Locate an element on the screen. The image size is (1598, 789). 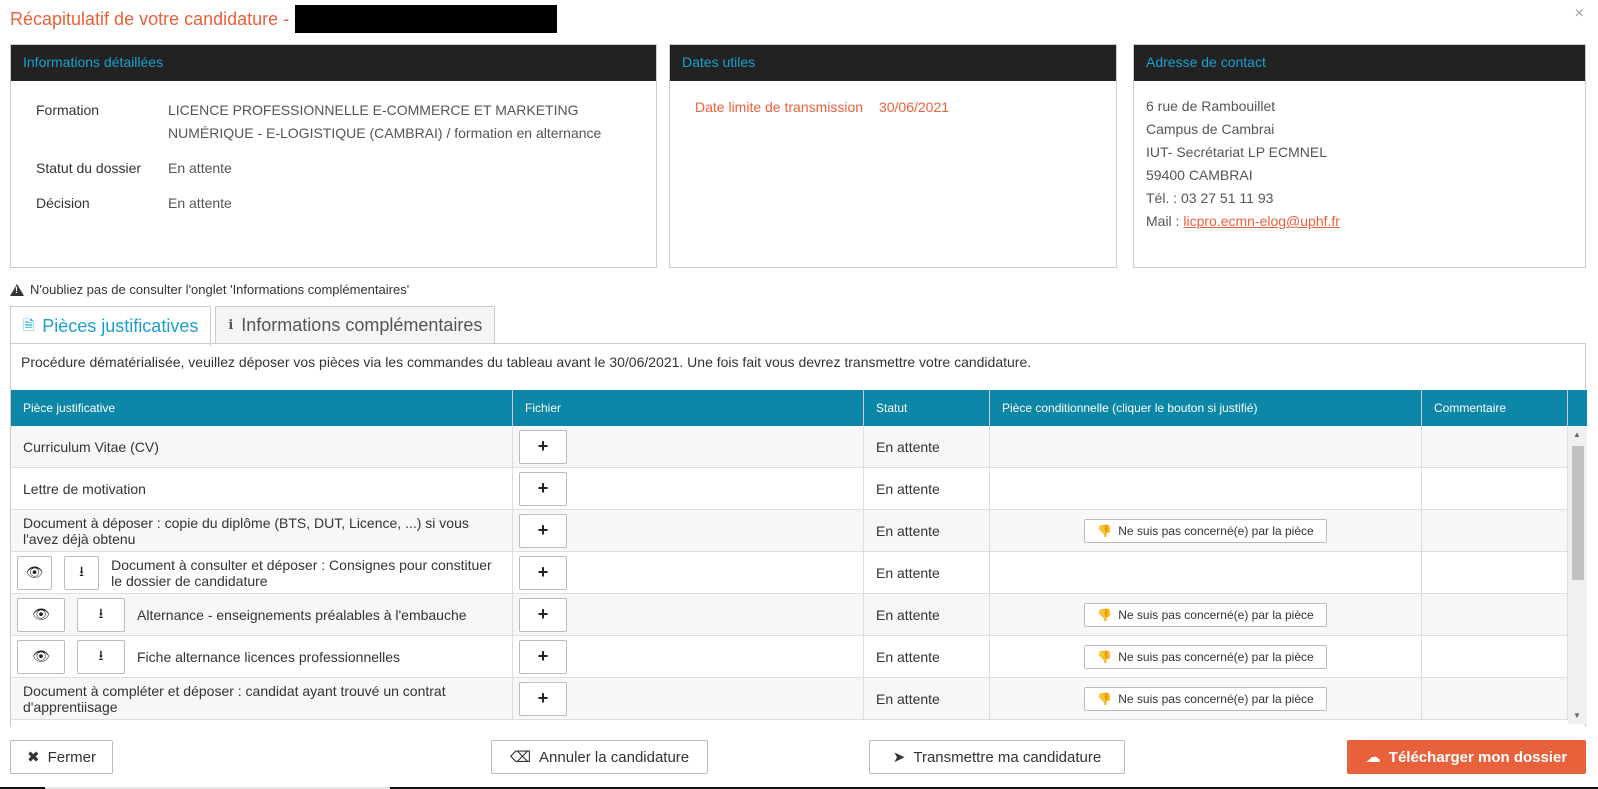
tab-pieces-justificatives: 🗎 Pièces justificatives is located at coordinates (111, 326).